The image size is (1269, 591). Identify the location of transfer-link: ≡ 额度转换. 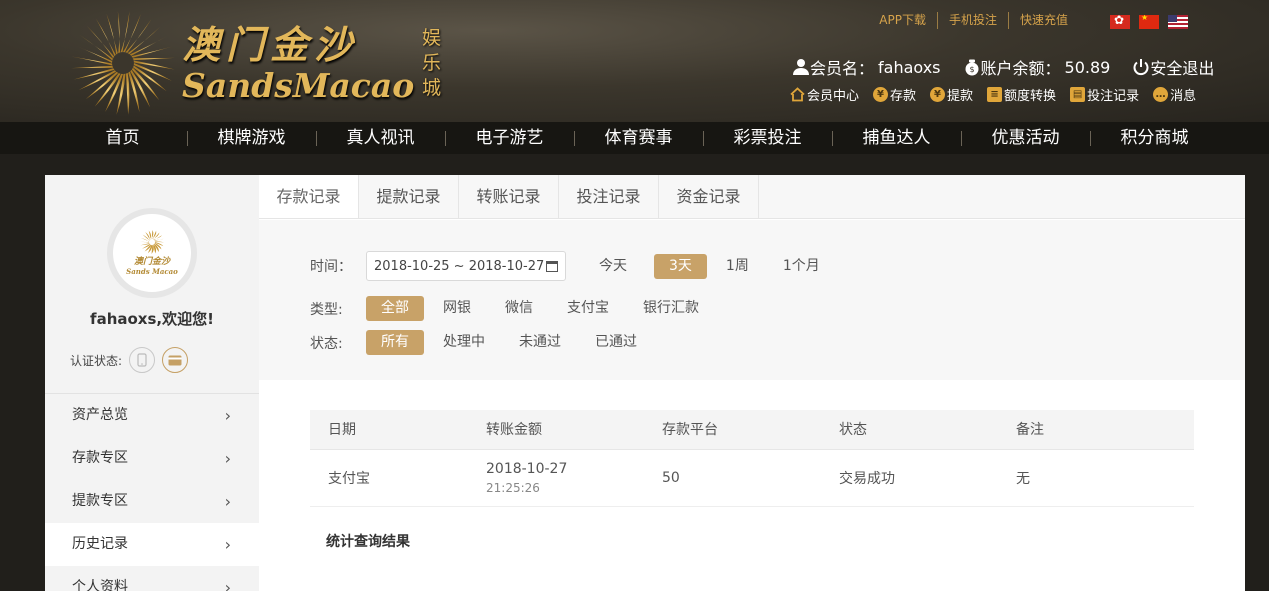
(1021, 94).